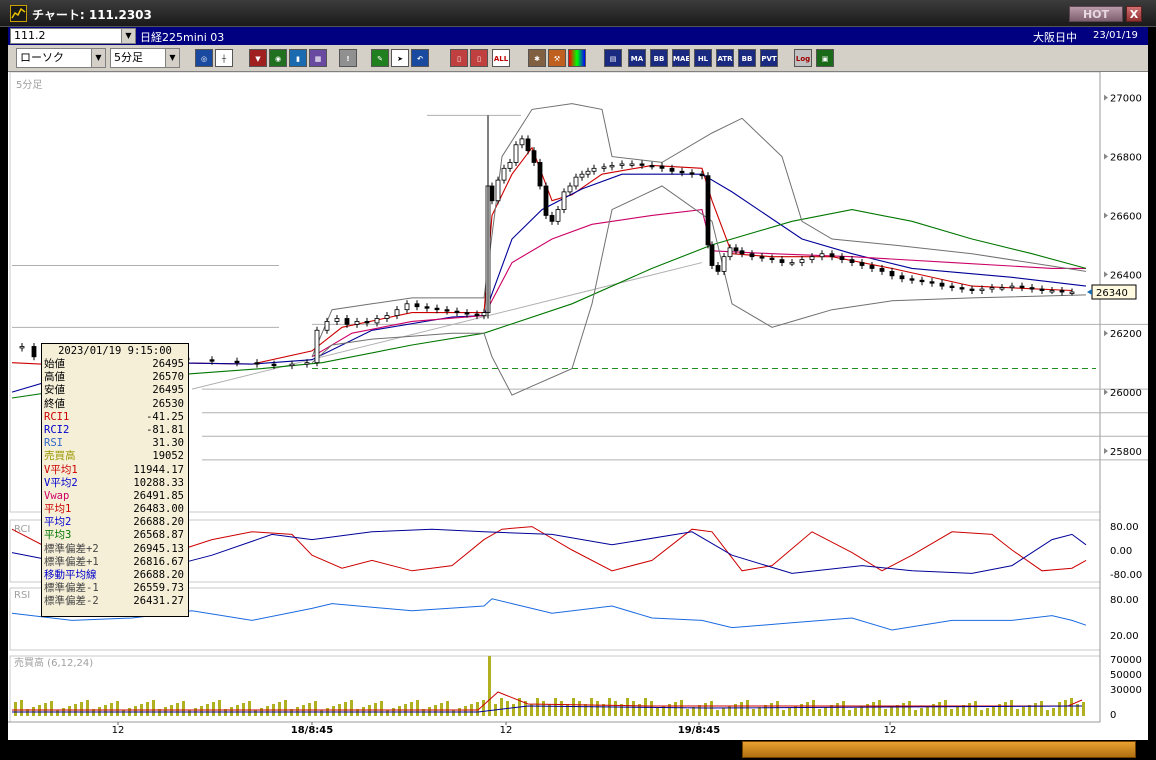 The width and height of the screenshot is (1156, 760). I want to click on hot-button: HOT, so click(1096, 14).